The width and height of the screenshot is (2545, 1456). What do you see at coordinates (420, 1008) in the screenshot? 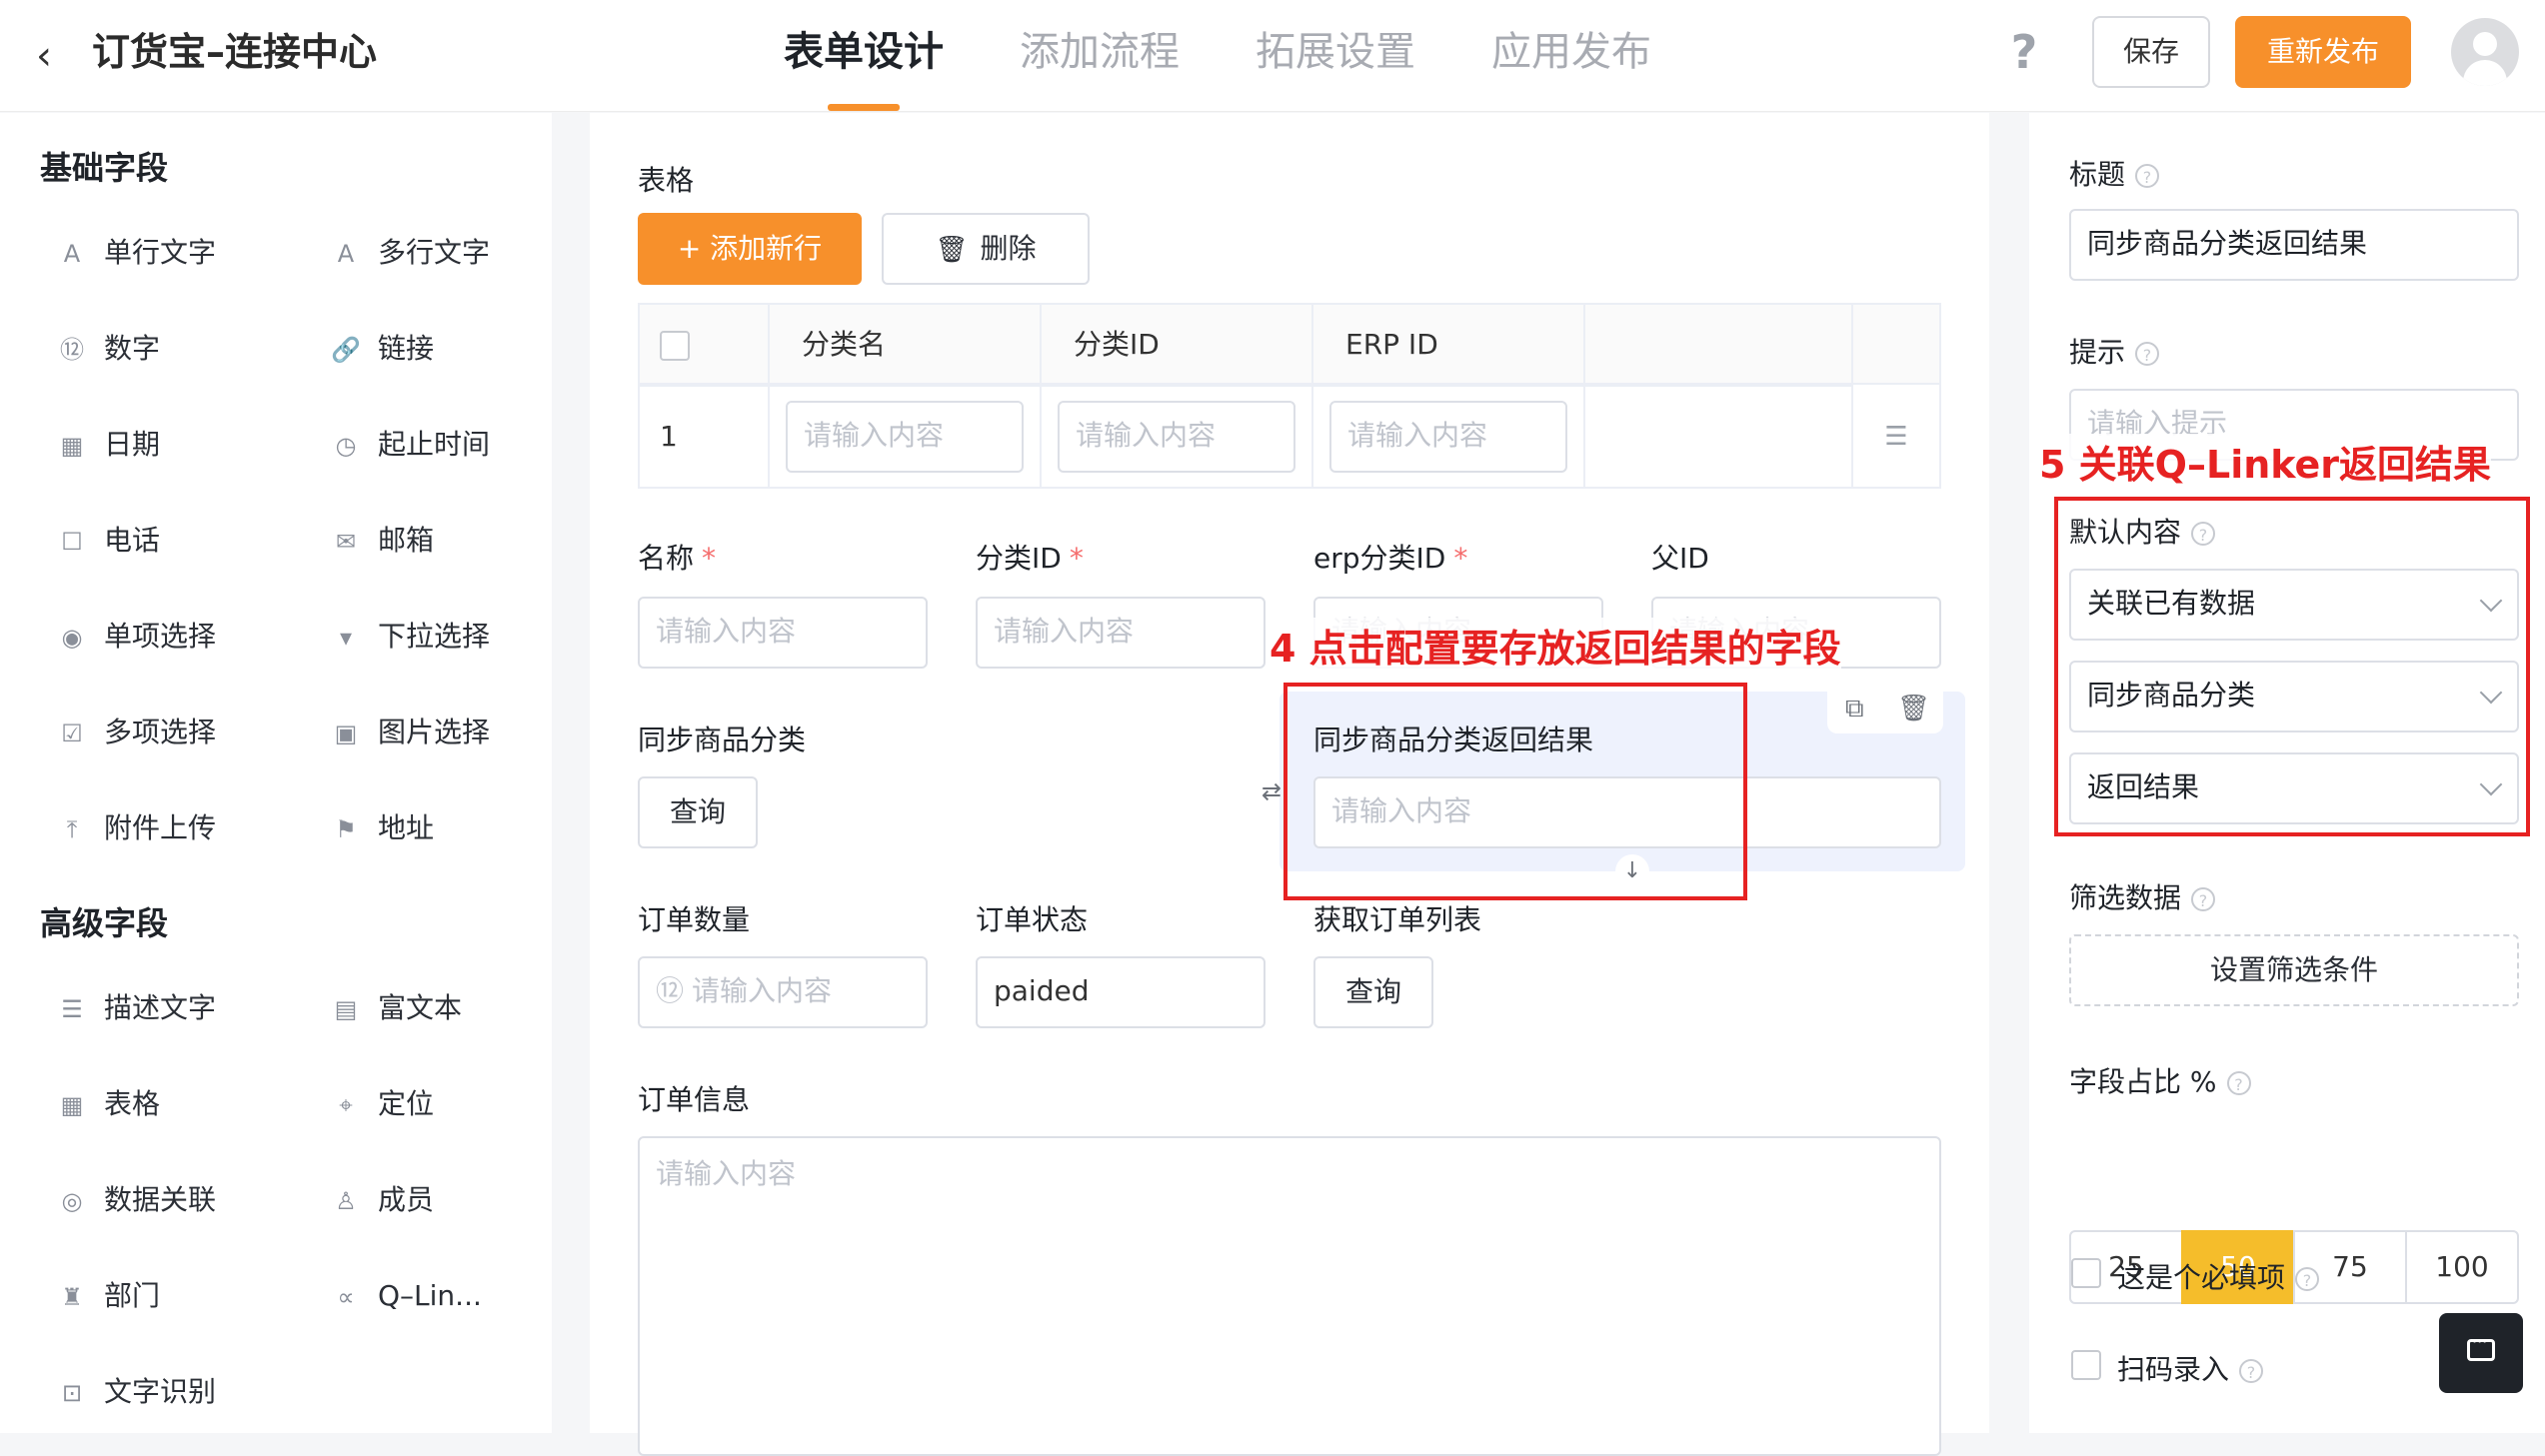
I see `palette-item-label: 富文本` at bounding box center [420, 1008].